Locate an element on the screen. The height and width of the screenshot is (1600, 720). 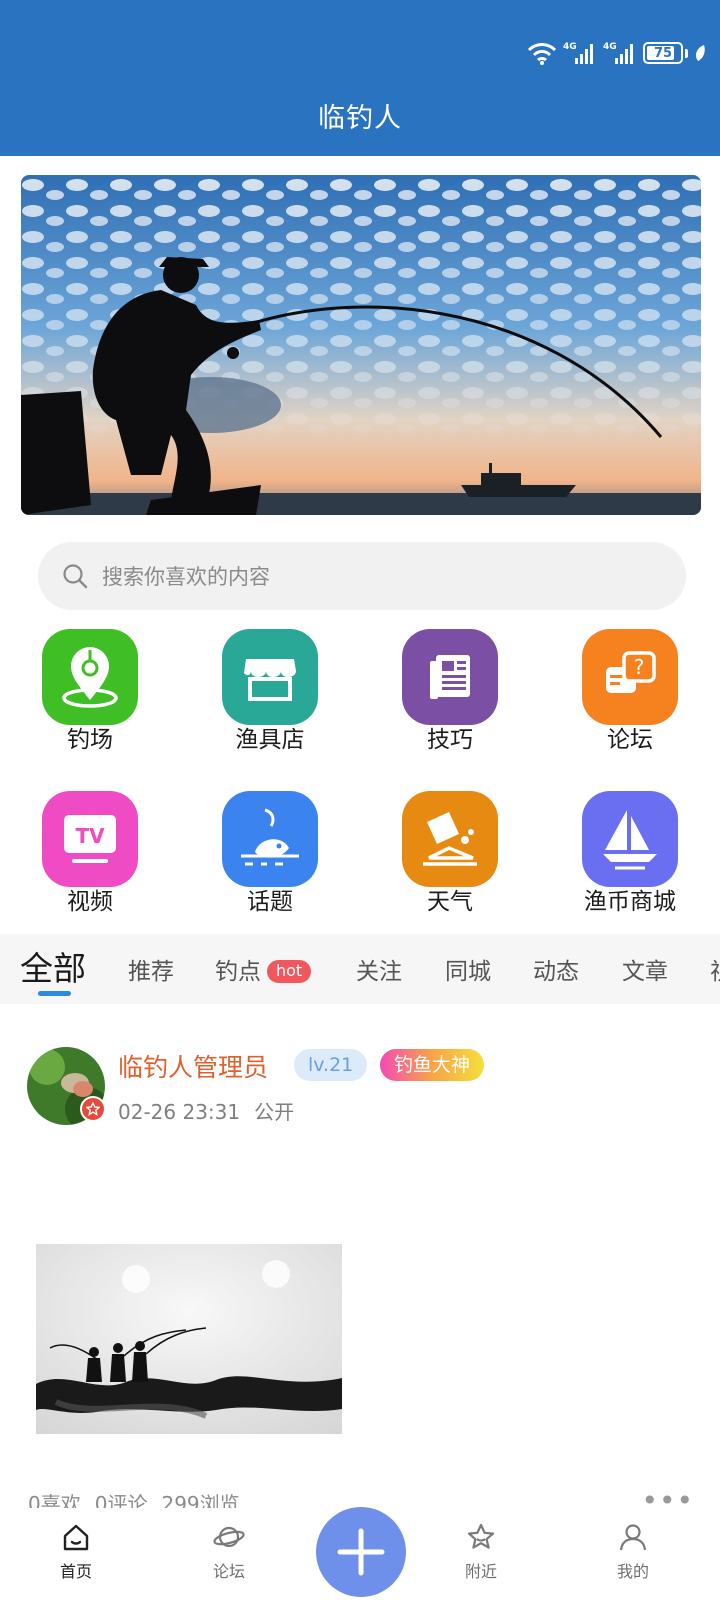
category-tackle-shop: 渔具店 is located at coordinates (270, 692).